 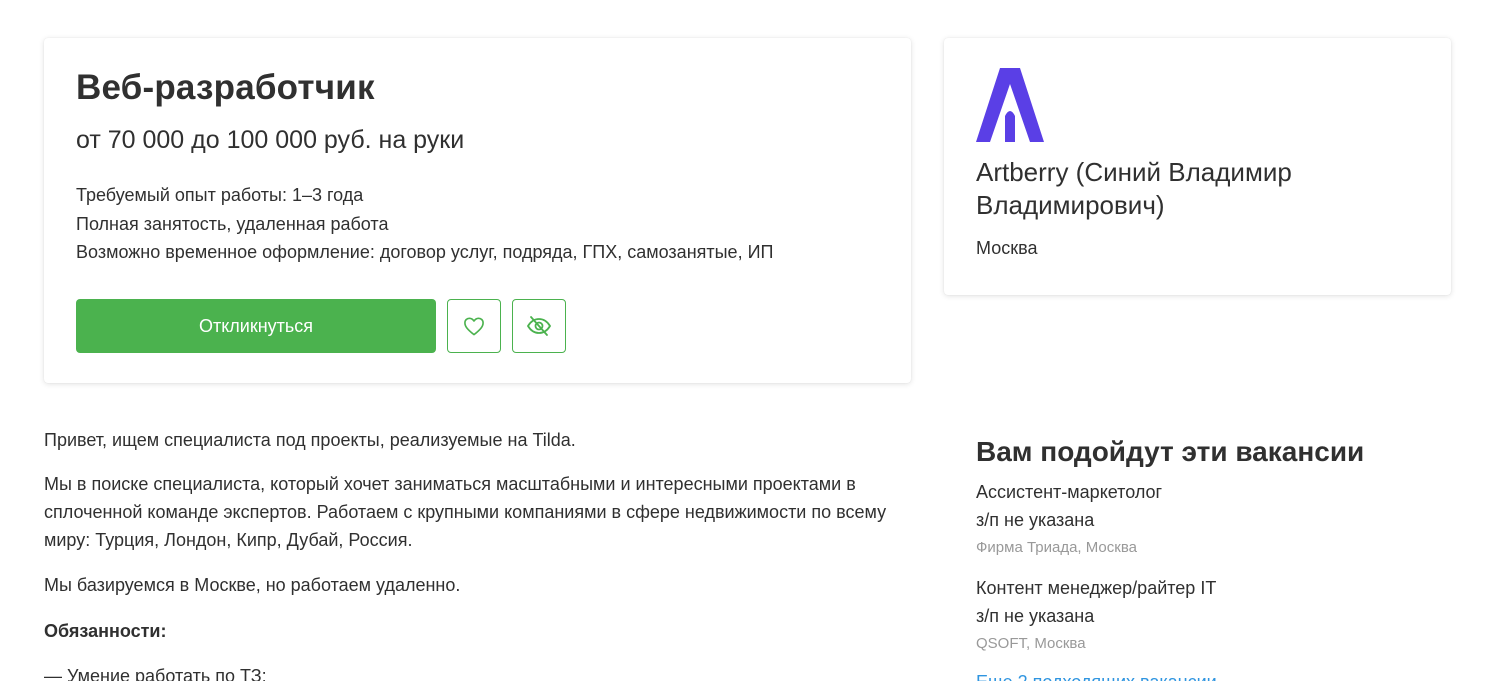 What do you see at coordinates (1196, 189) in the screenshot?
I see `company-name: Artberry (Синий Владимир Владимирович)` at bounding box center [1196, 189].